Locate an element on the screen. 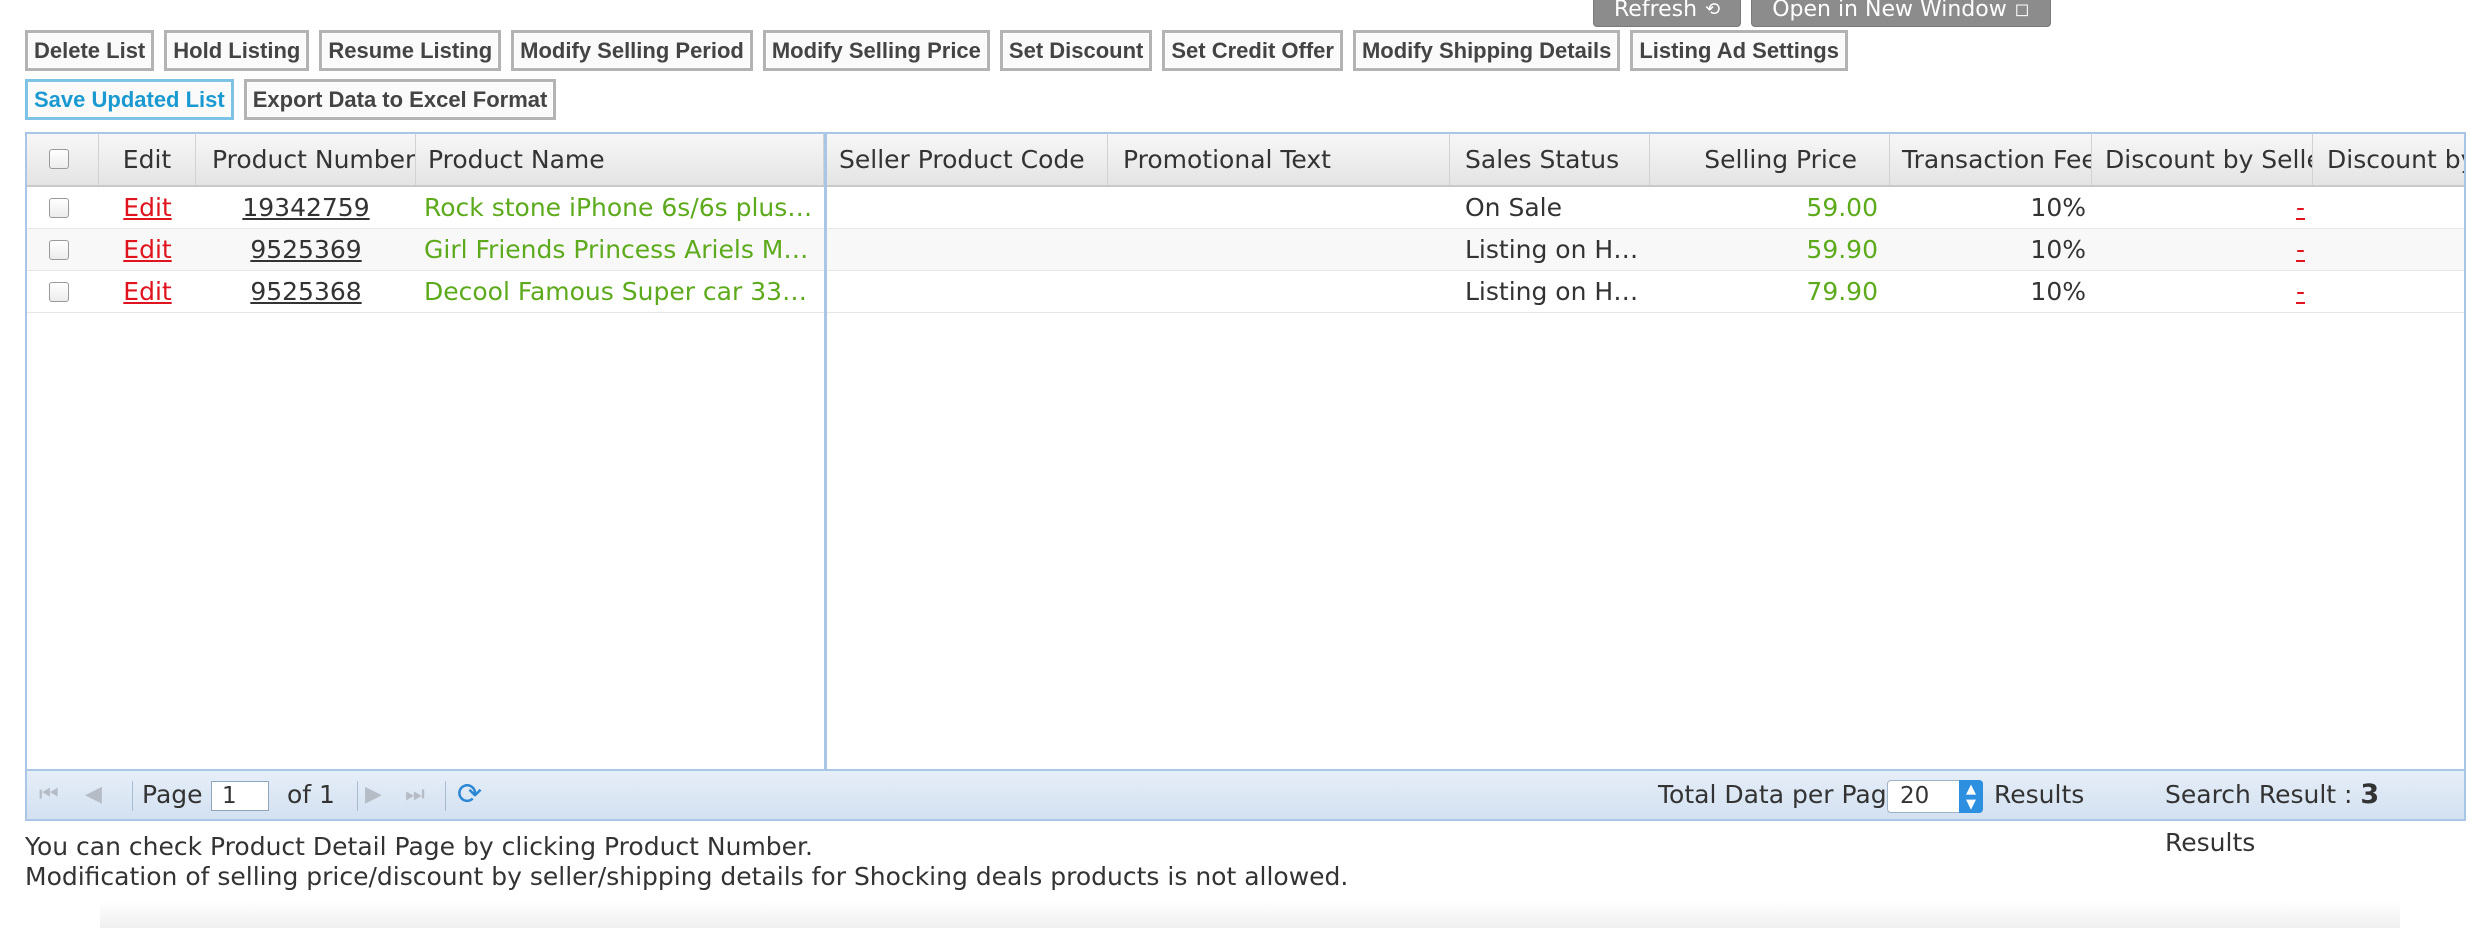  header-edit: Edit is located at coordinates (147, 159).